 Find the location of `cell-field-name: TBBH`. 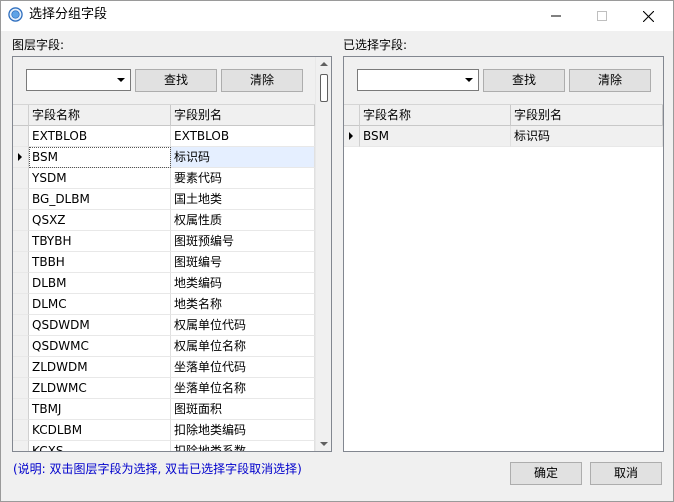

cell-field-name: TBBH is located at coordinates (100, 262).